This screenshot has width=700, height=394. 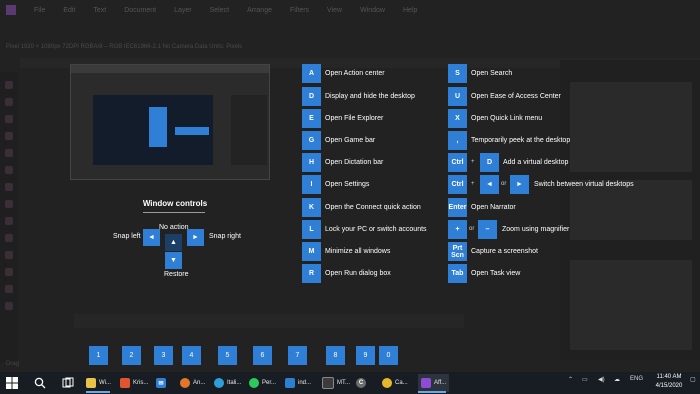 I want to click on taskbar-number-badge: 8, so click(x=335, y=355).